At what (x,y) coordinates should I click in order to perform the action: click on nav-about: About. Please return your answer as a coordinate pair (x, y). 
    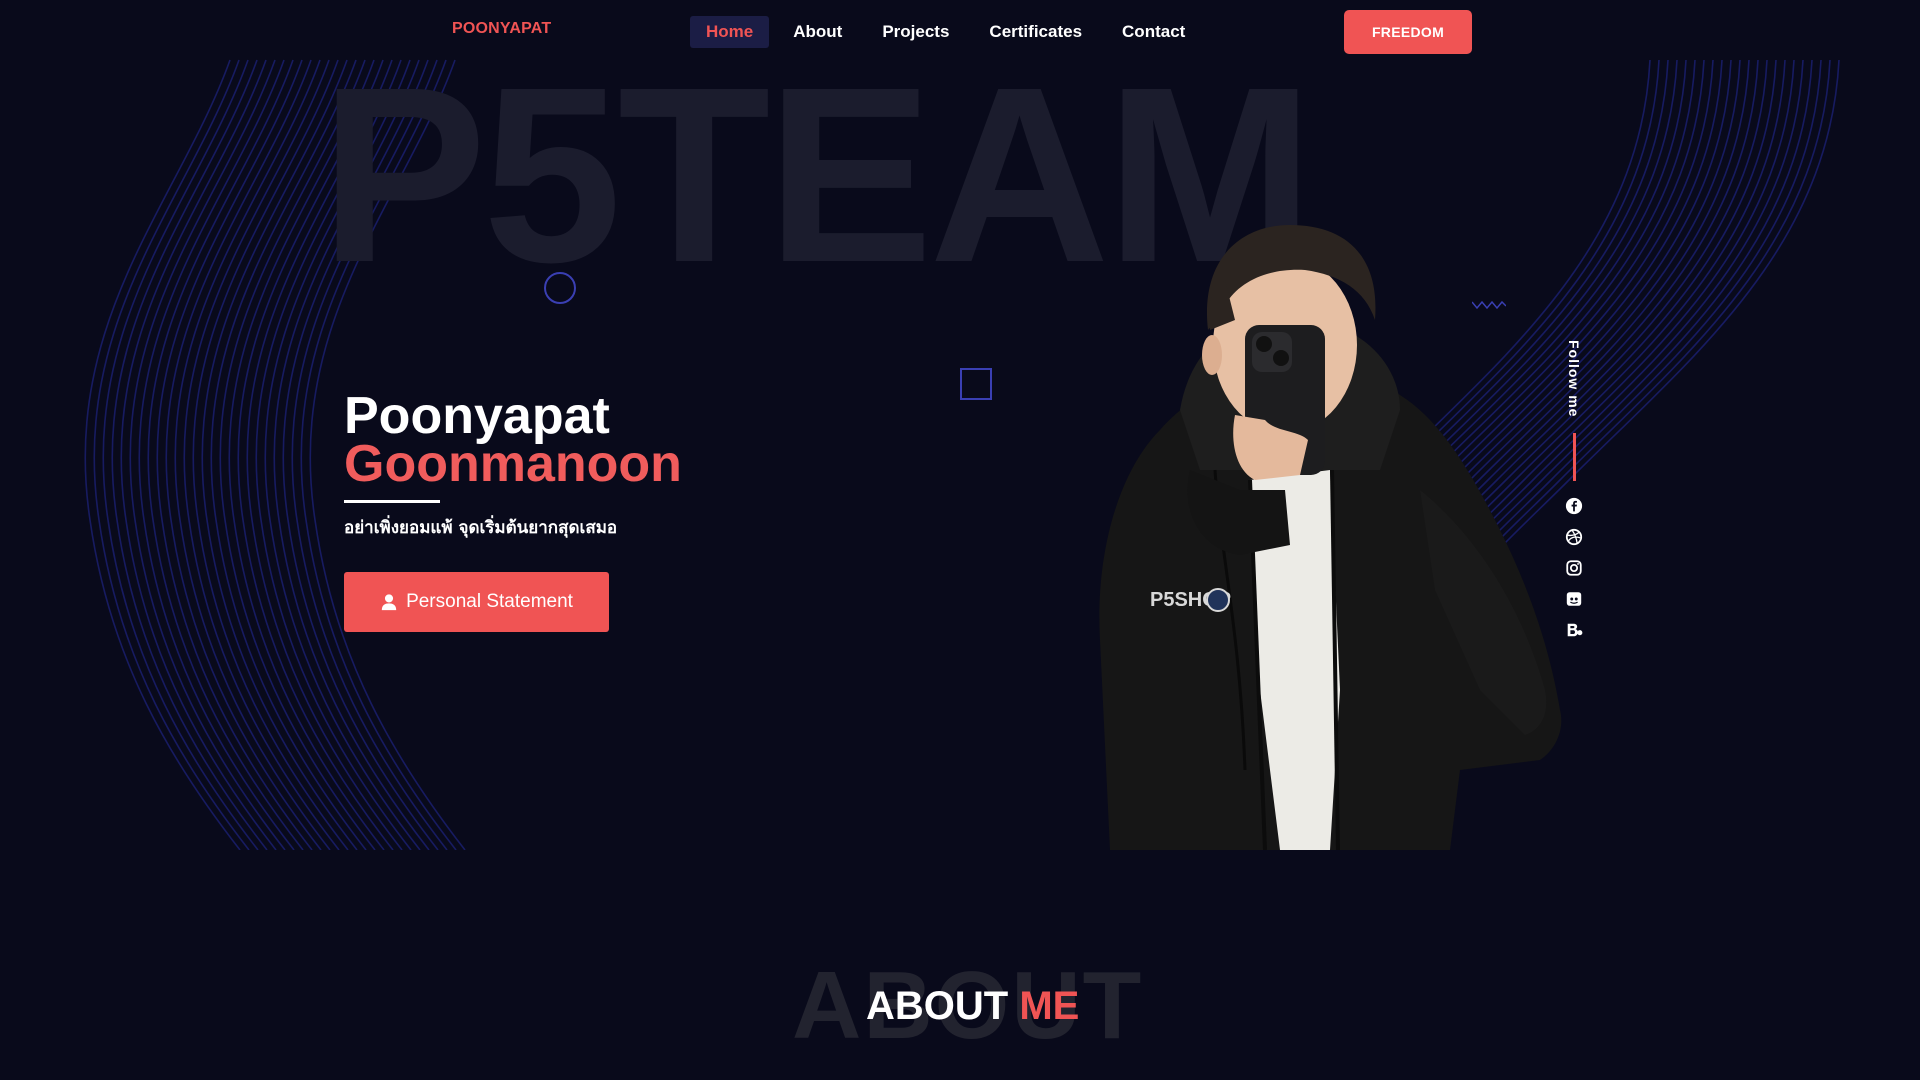
    Looking at the image, I should click on (817, 32).